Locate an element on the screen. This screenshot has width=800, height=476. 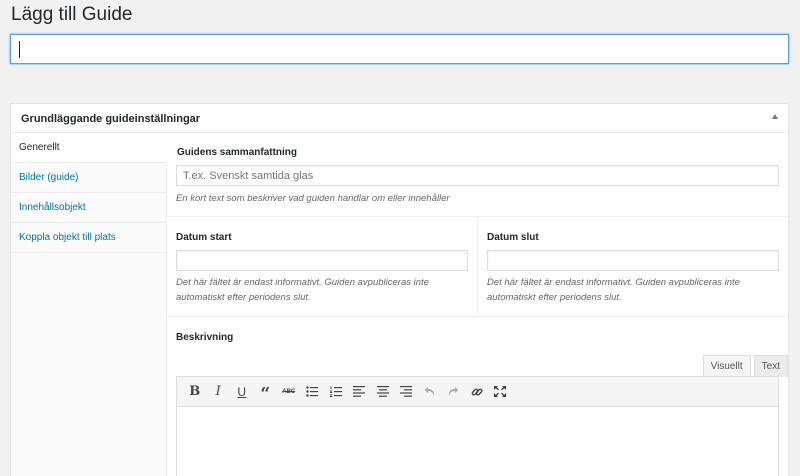
title-input is located at coordinates (399, 49).